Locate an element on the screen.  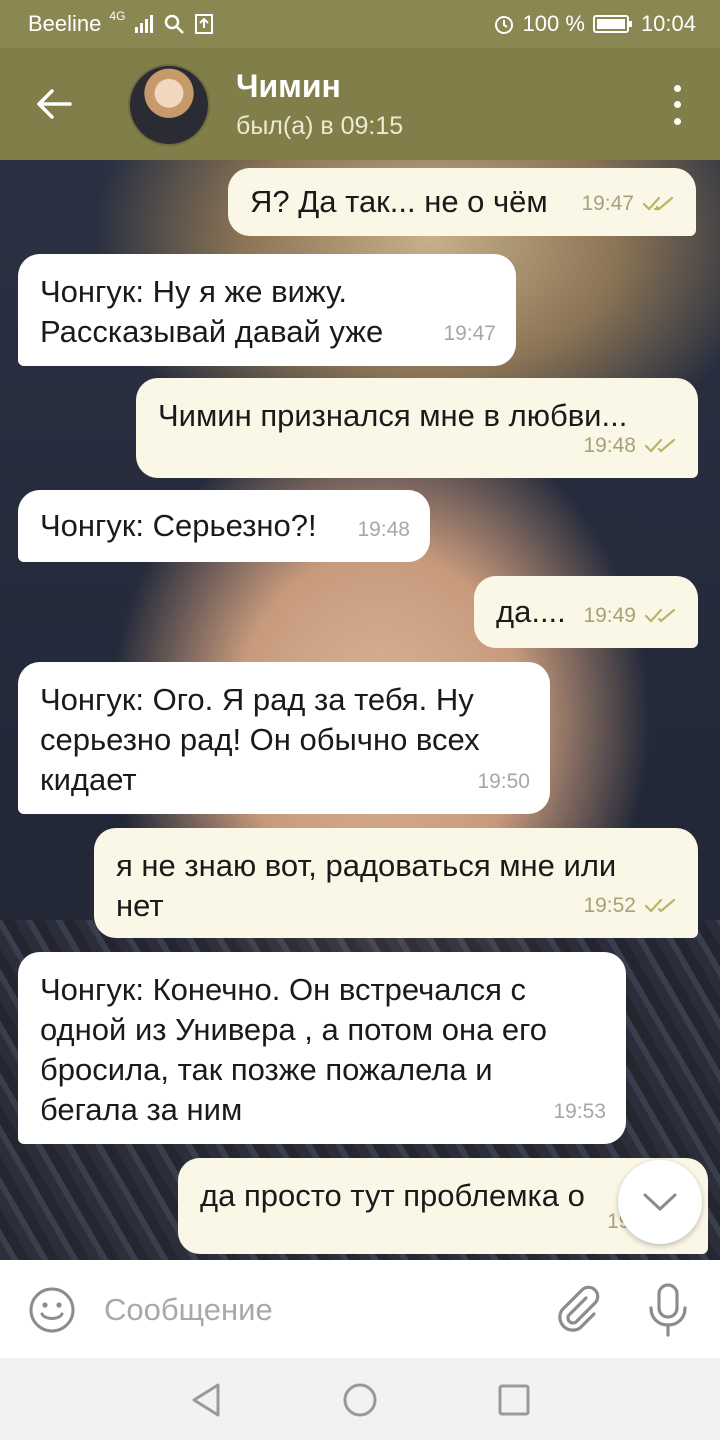
back-button is located at coordinates (54, 104).